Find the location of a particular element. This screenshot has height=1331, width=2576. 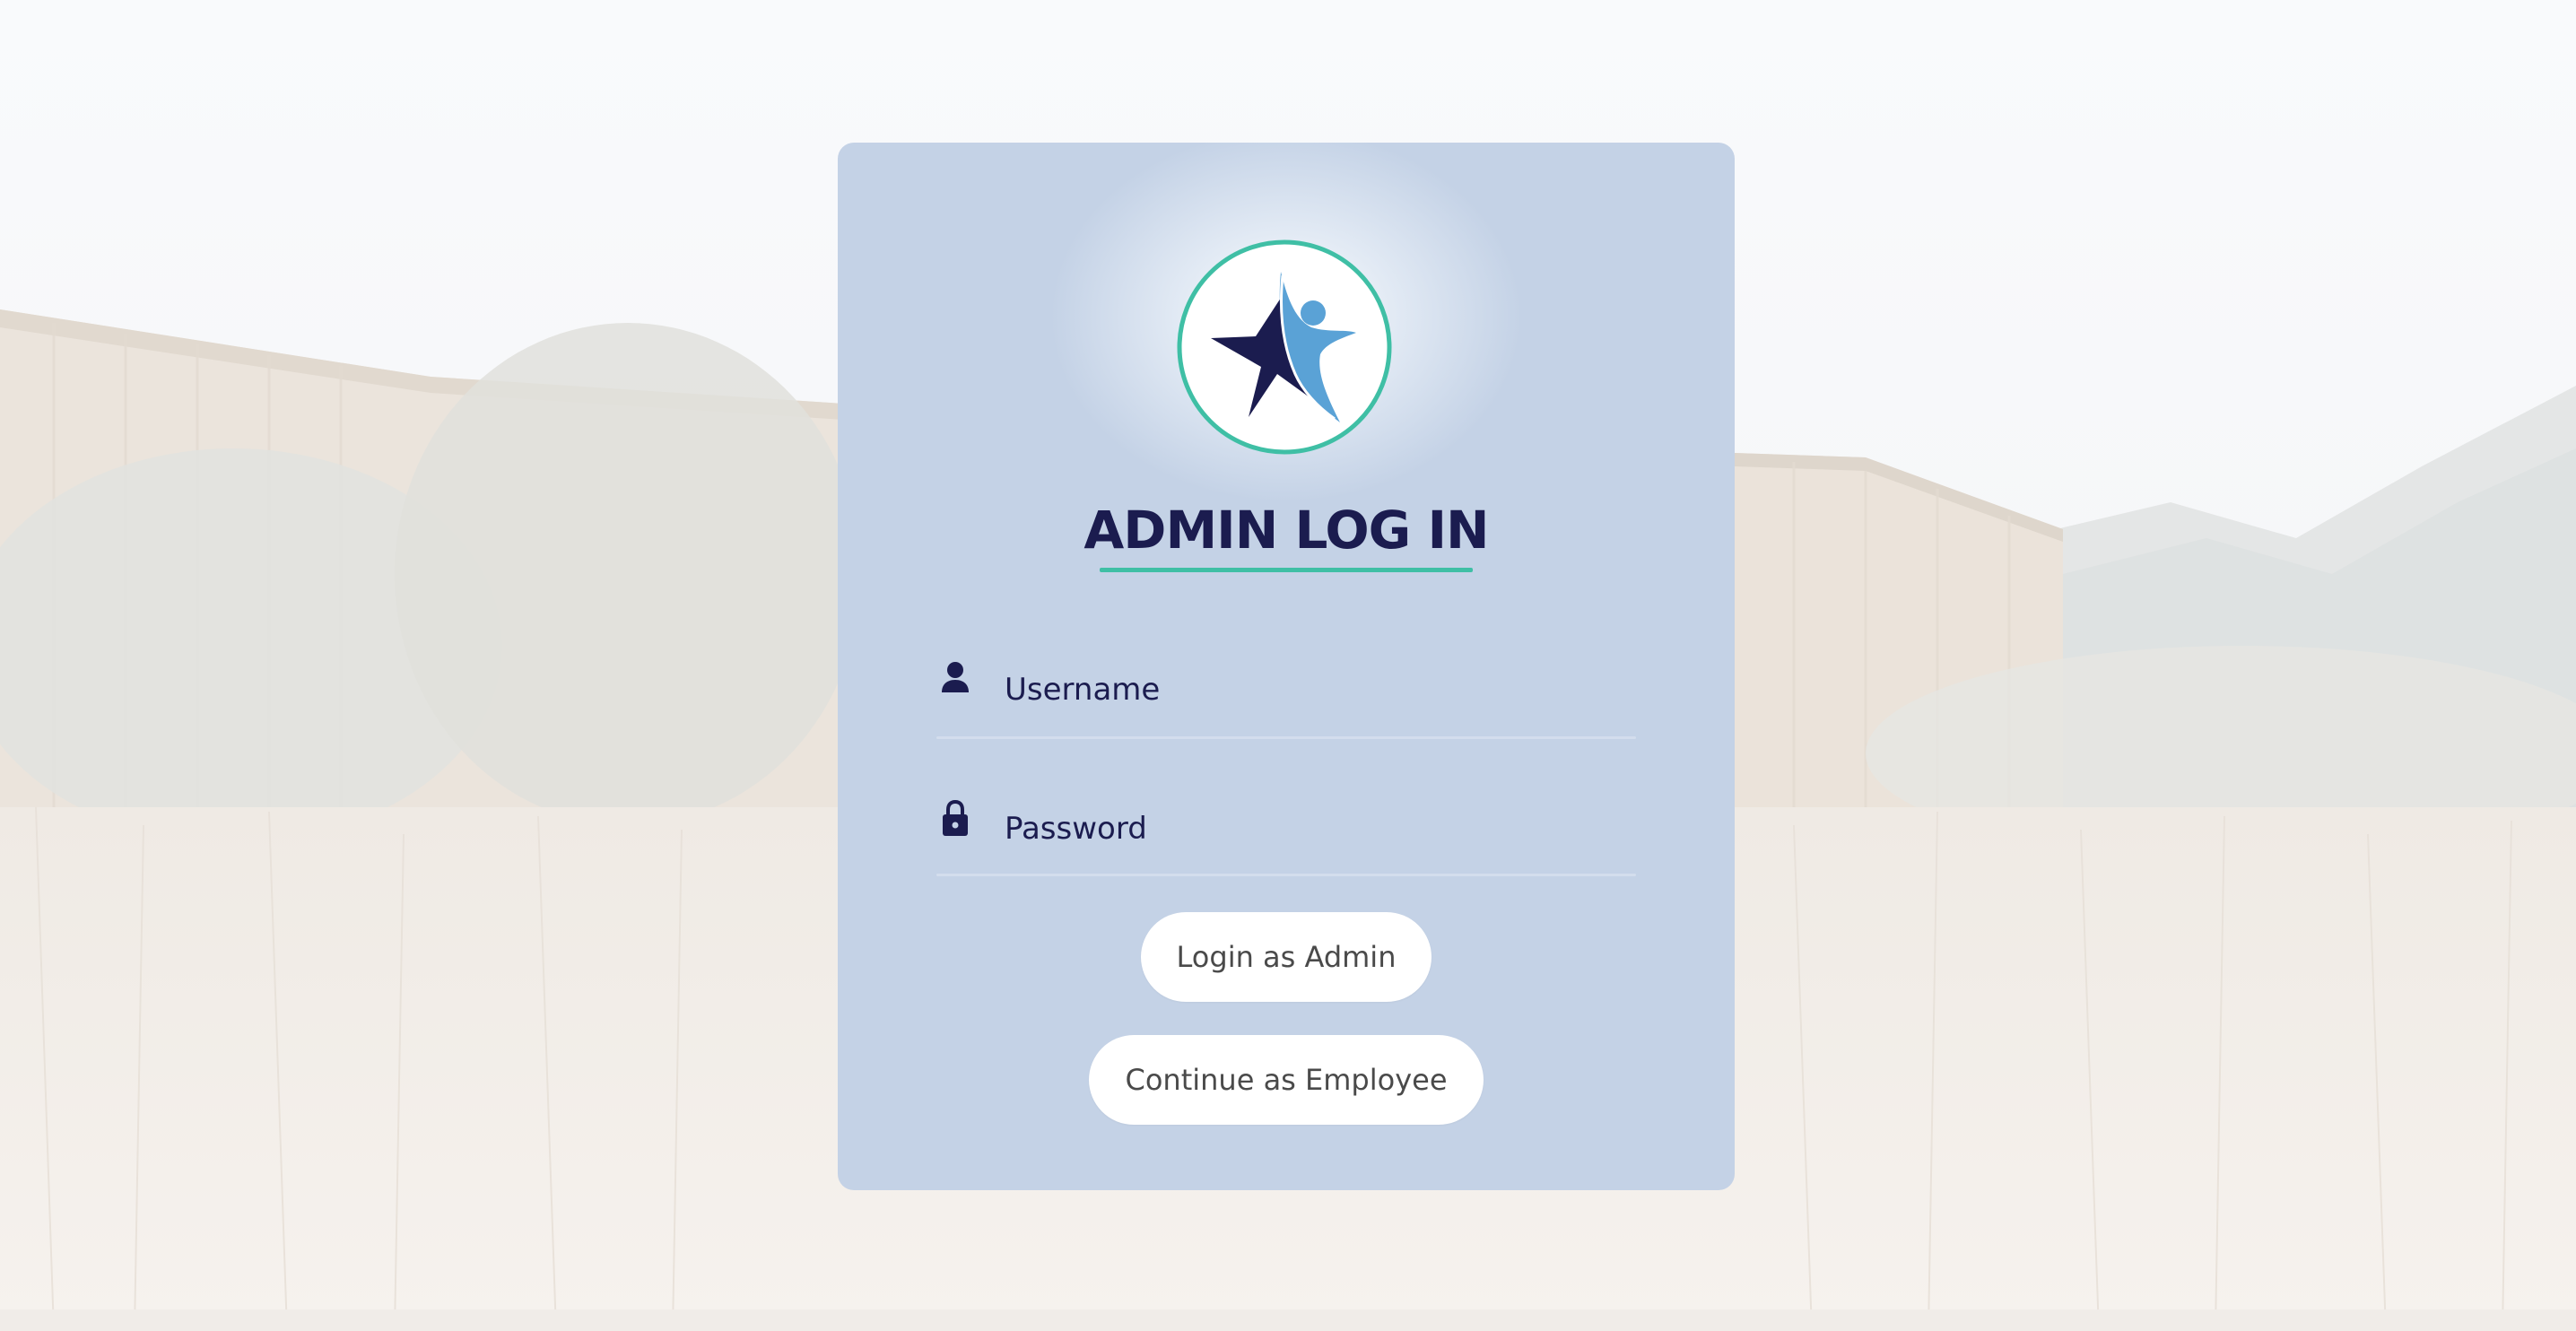

continue-as-employee-button: Continue as Employee is located at coordinates (1286, 1080).